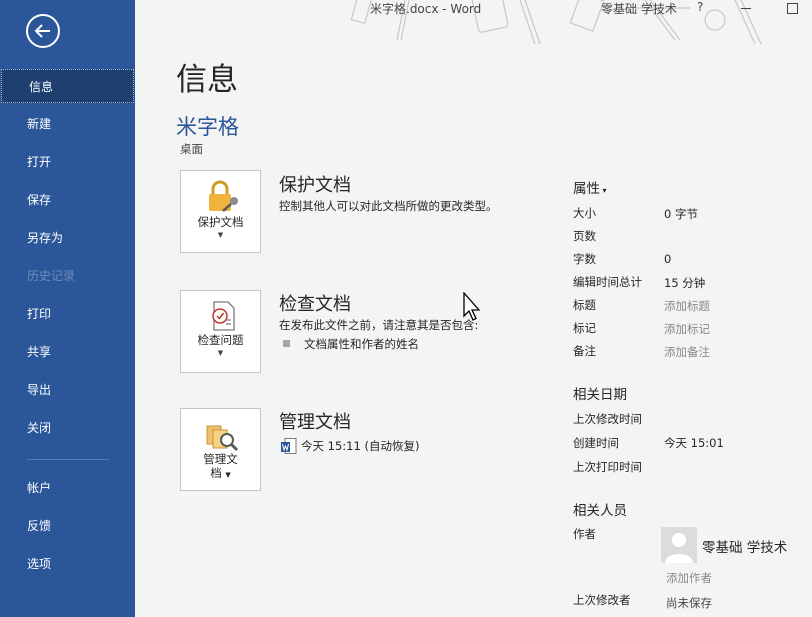 Image resolution: width=812 pixels, height=617 pixels. What do you see at coordinates (315, 304) in the screenshot?
I see `inspect-heading: 检查文档` at bounding box center [315, 304].